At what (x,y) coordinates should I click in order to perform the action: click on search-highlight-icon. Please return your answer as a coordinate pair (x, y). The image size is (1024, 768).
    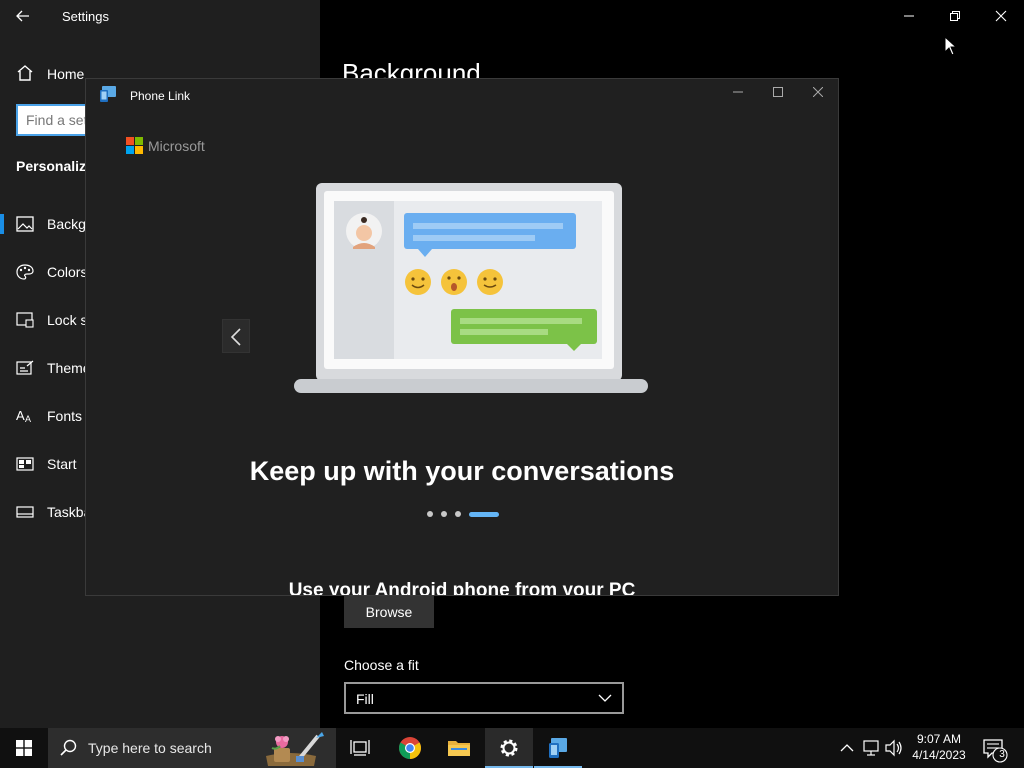
    Looking at the image, I should click on (295, 749).